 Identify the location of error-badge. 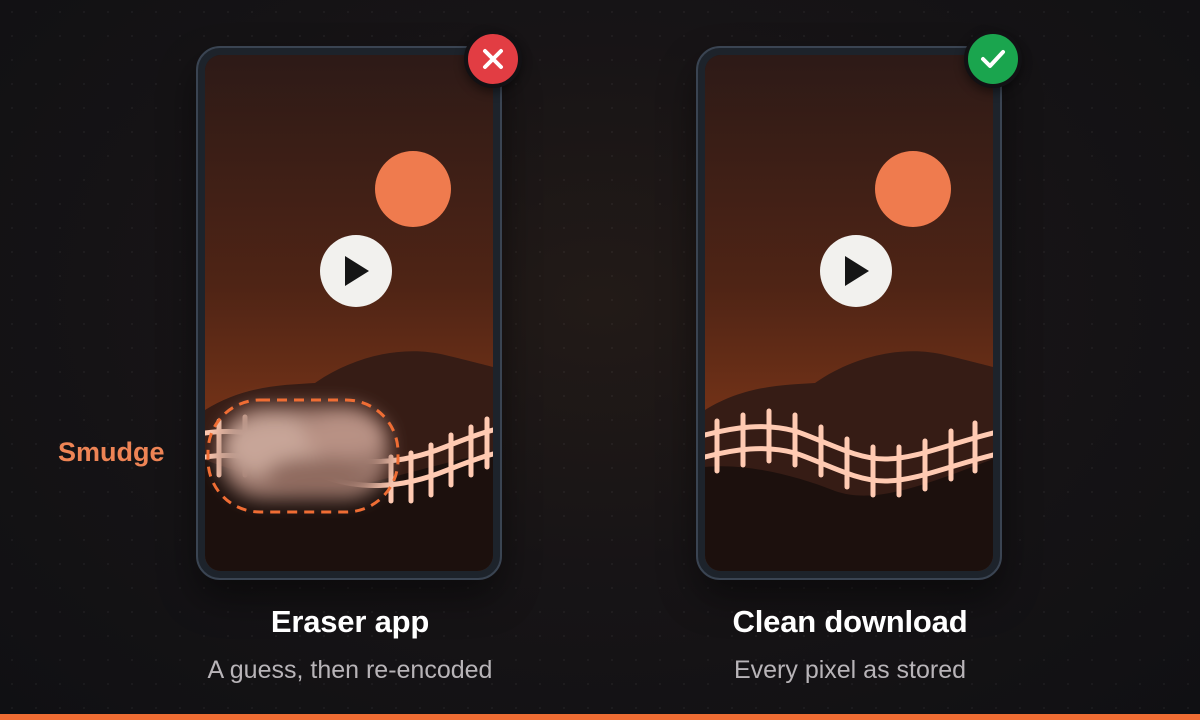
(493, 59).